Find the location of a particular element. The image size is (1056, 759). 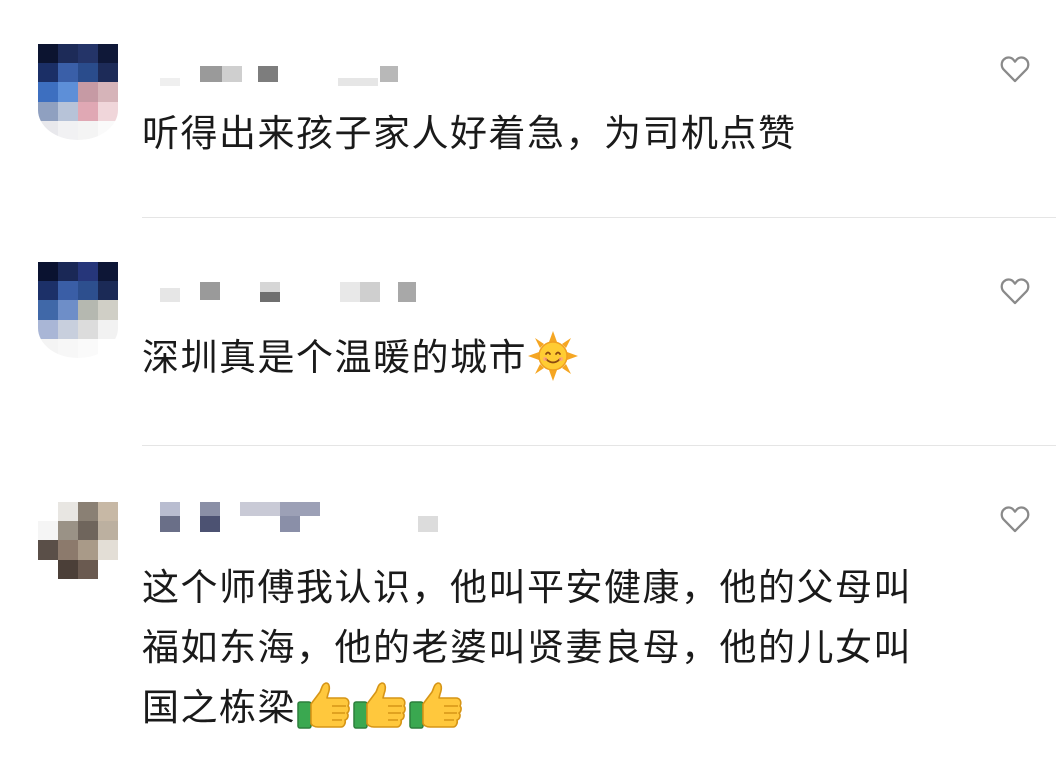

comment-text-body: 深圳真是个温暖的城市 is located at coordinates (334, 357).